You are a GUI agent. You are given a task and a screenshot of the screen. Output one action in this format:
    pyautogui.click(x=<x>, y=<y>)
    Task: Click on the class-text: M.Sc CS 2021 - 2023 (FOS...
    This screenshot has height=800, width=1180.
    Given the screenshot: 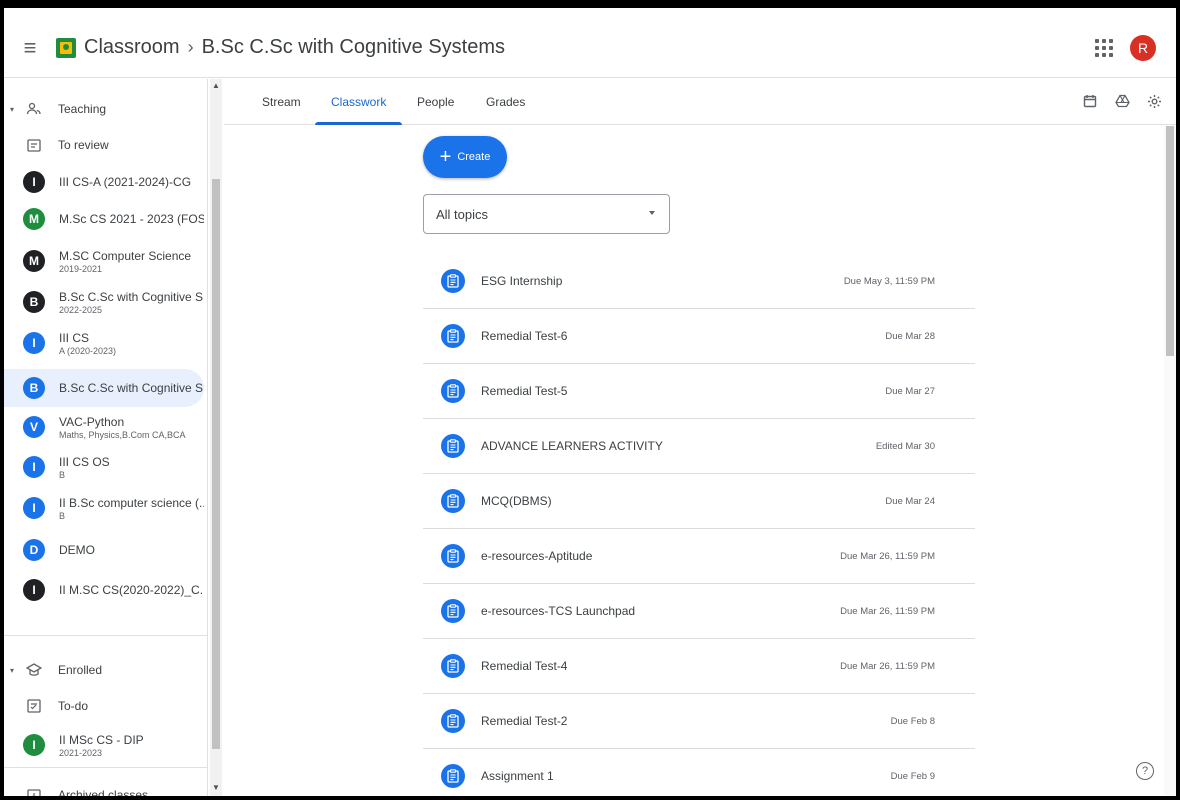 What is the action you would take?
    pyautogui.click(x=131, y=219)
    